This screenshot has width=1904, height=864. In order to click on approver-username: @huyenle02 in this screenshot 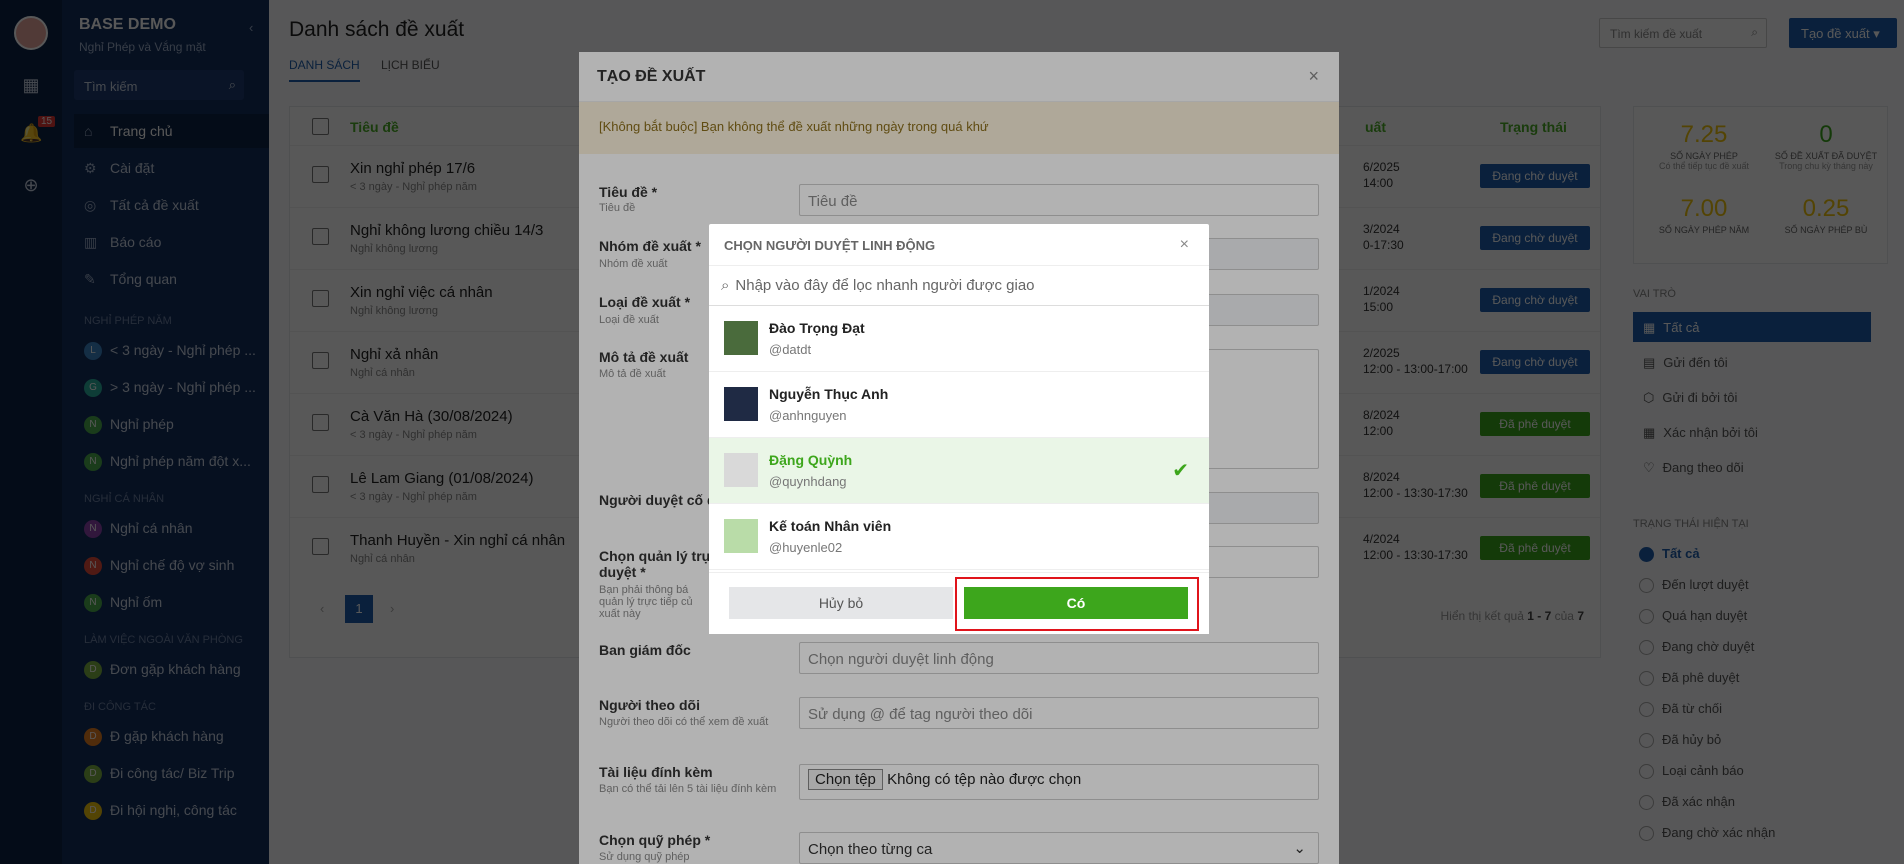, I will do `click(806, 547)`.